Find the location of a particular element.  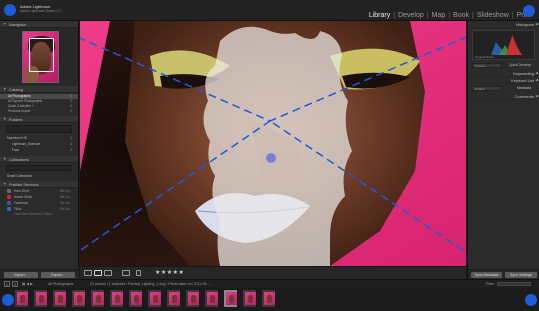

folder-count: 4 is located at coordinates (71, 150).